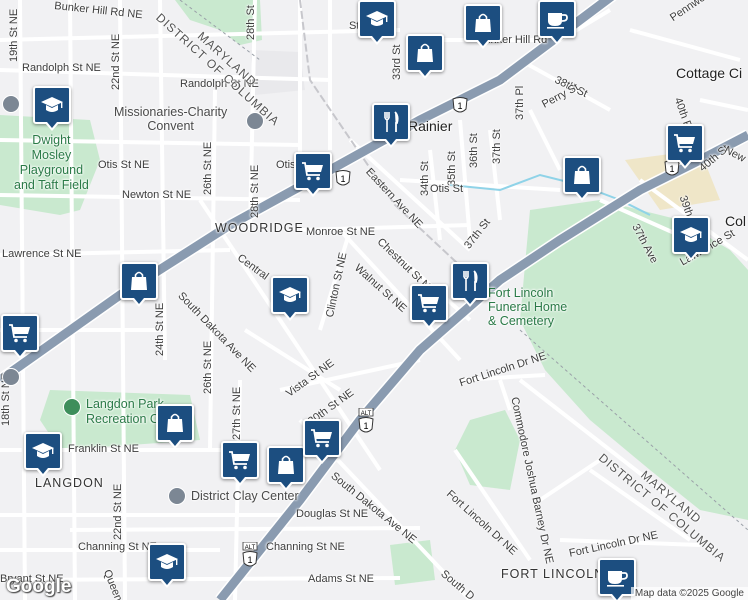  Describe the element at coordinates (286, 165) in the screenshot. I see `street-label: Otis` at that location.